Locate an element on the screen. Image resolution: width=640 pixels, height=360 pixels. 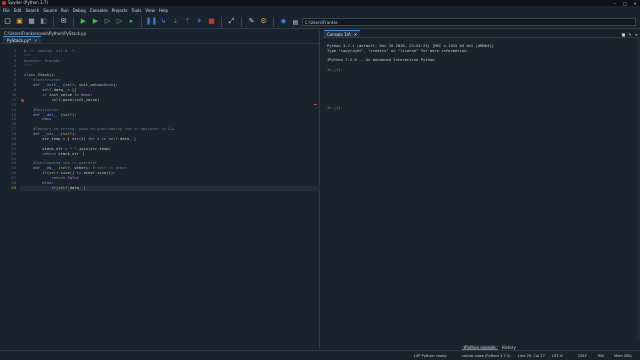
window-titlebar: Spyder (Python 3.7) – □ ✕ is located at coordinates (320, 3).